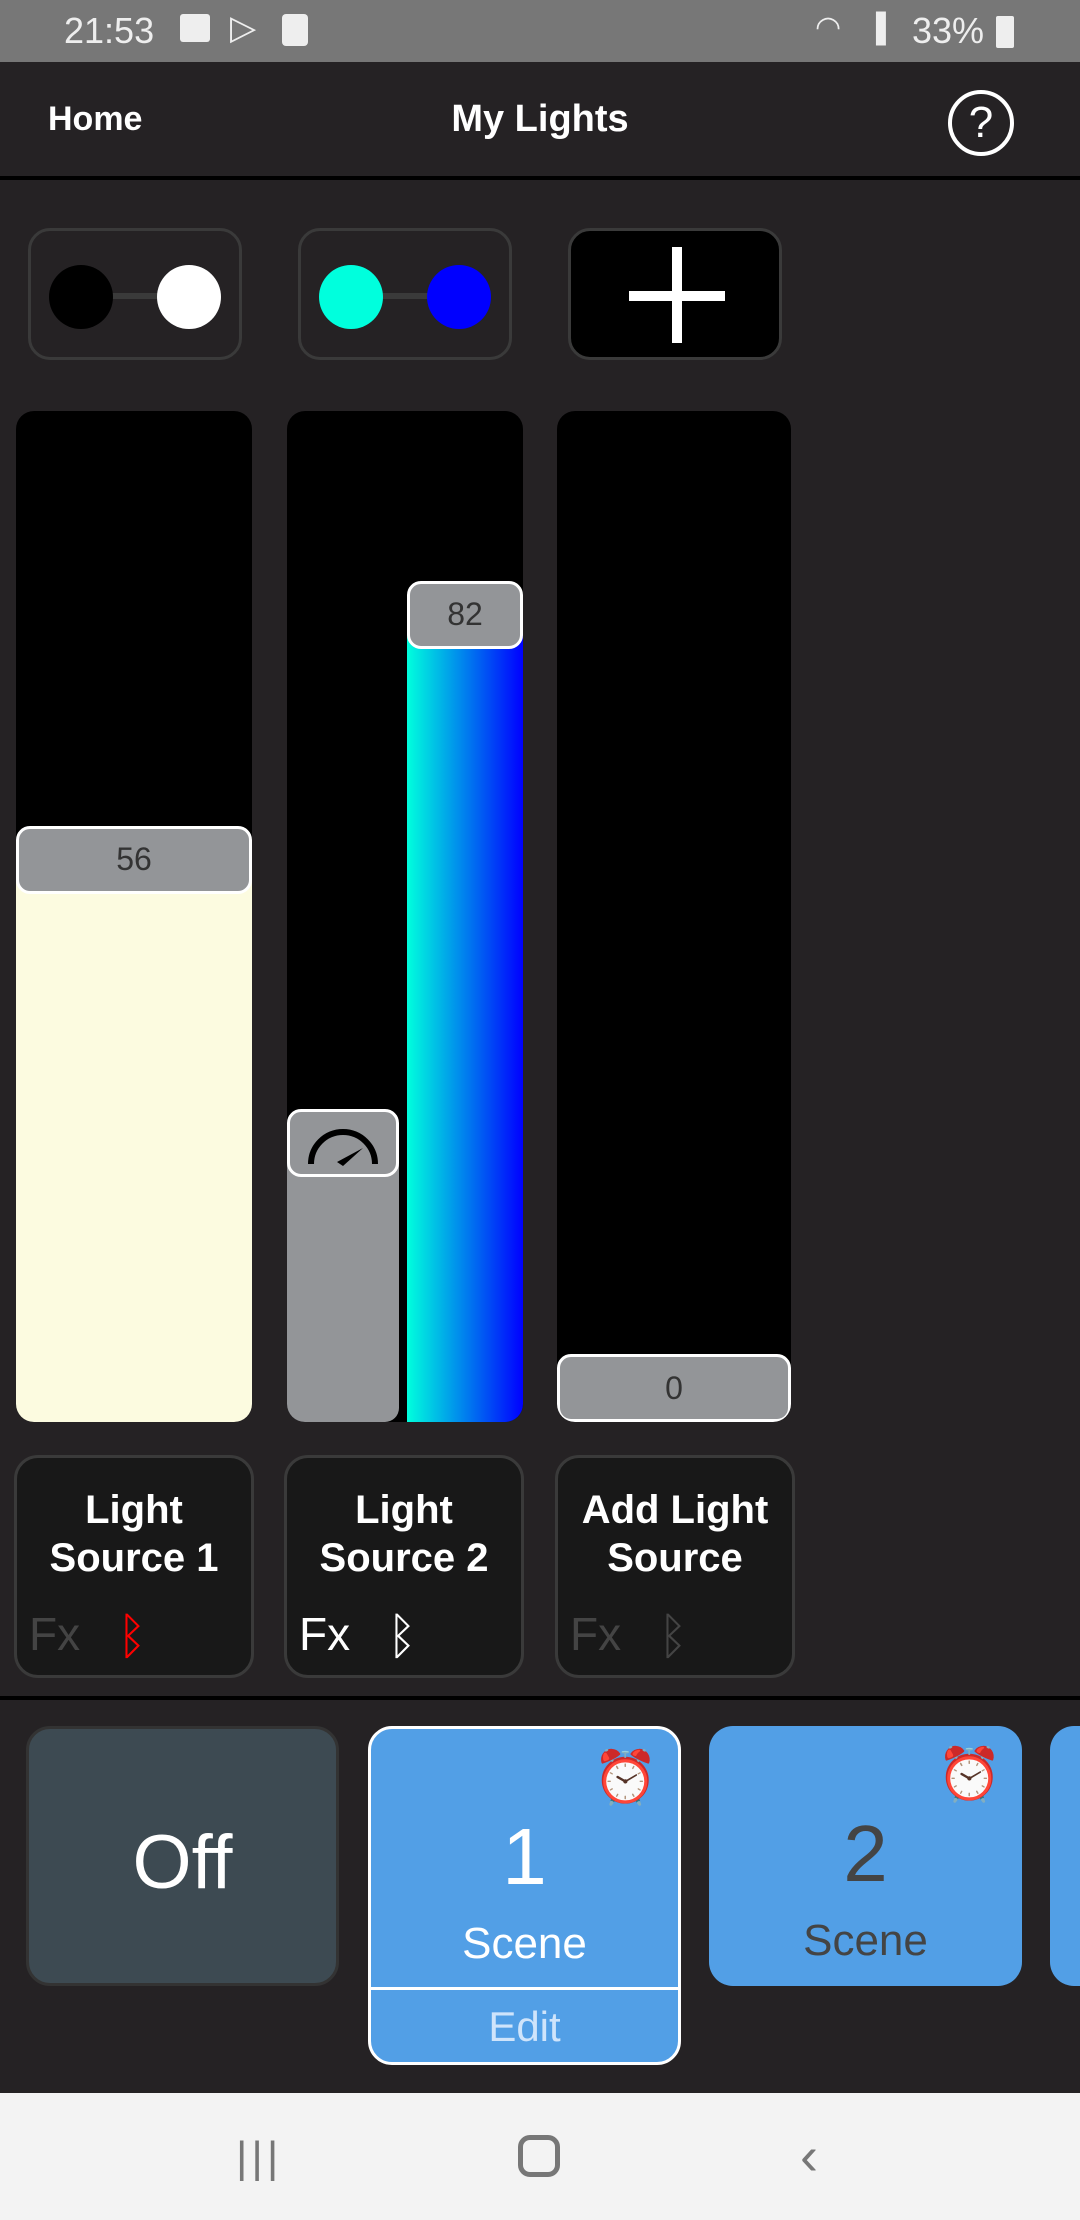 The image size is (1080, 2220). I want to click on signal-icon: ▐, so click(876, 27).